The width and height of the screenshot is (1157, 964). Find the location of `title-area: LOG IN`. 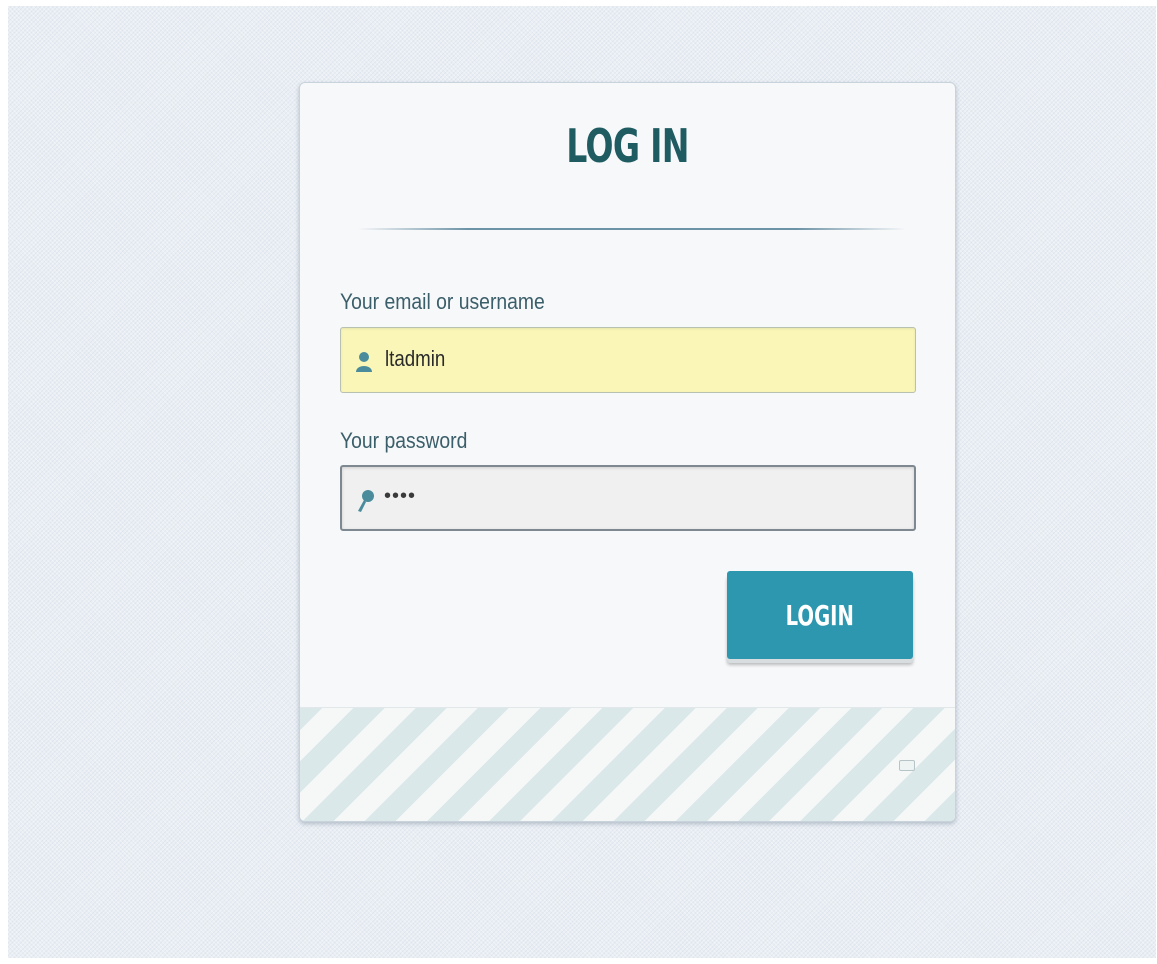

title-area: LOG IN is located at coordinates (627, 163).